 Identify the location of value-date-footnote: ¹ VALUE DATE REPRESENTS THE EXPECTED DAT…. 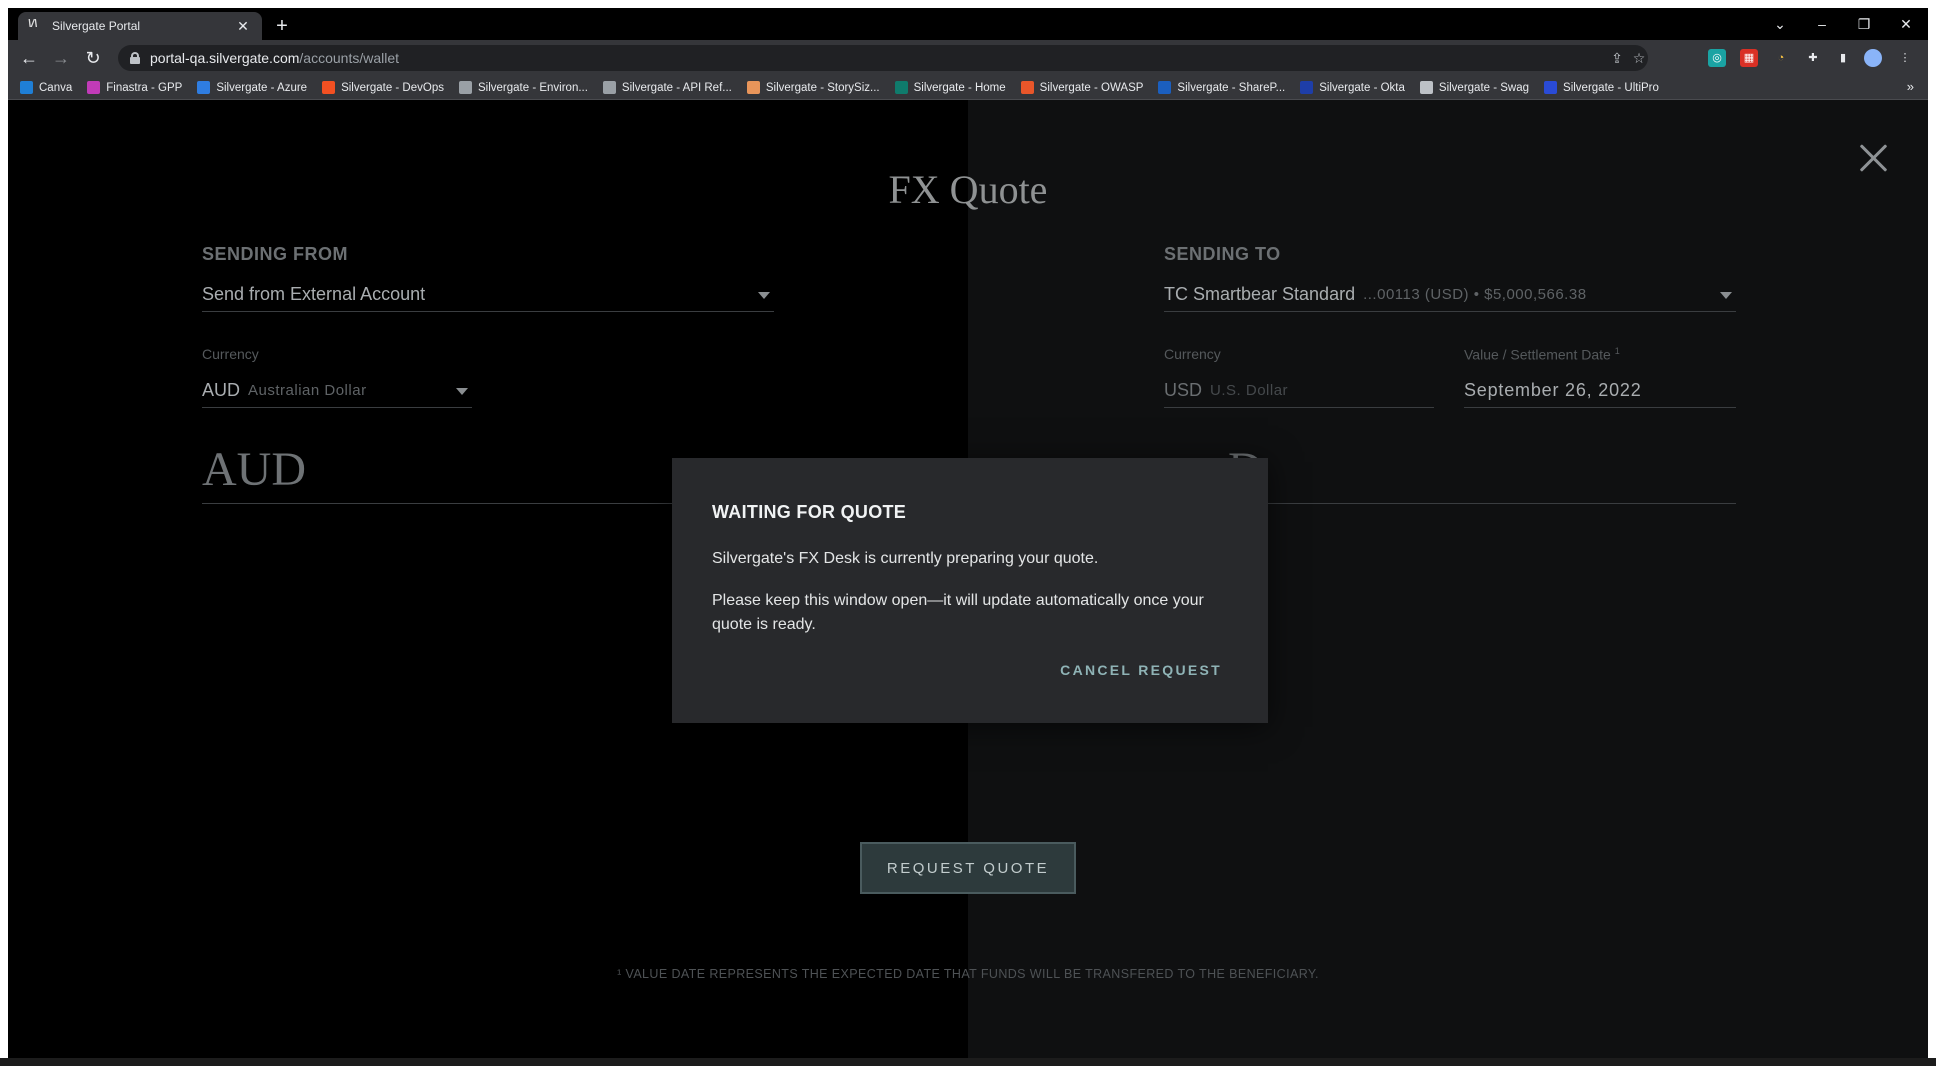
(968, 974).